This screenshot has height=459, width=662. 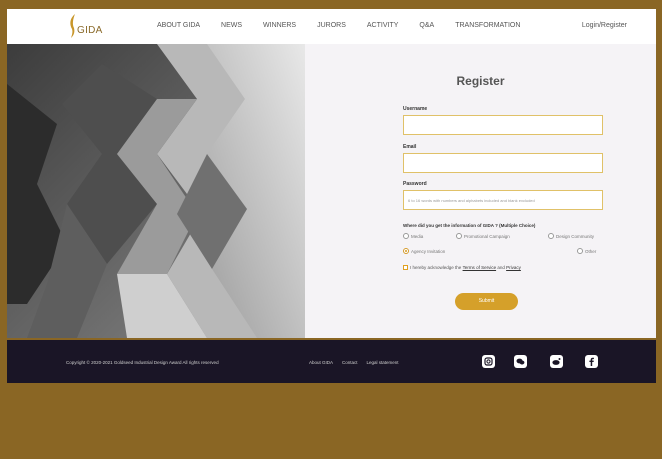 What do you see at coordinates (279, 25) in the screenshot?
I see `nav-winners: WINNERS` at bounding box center [279, 25].